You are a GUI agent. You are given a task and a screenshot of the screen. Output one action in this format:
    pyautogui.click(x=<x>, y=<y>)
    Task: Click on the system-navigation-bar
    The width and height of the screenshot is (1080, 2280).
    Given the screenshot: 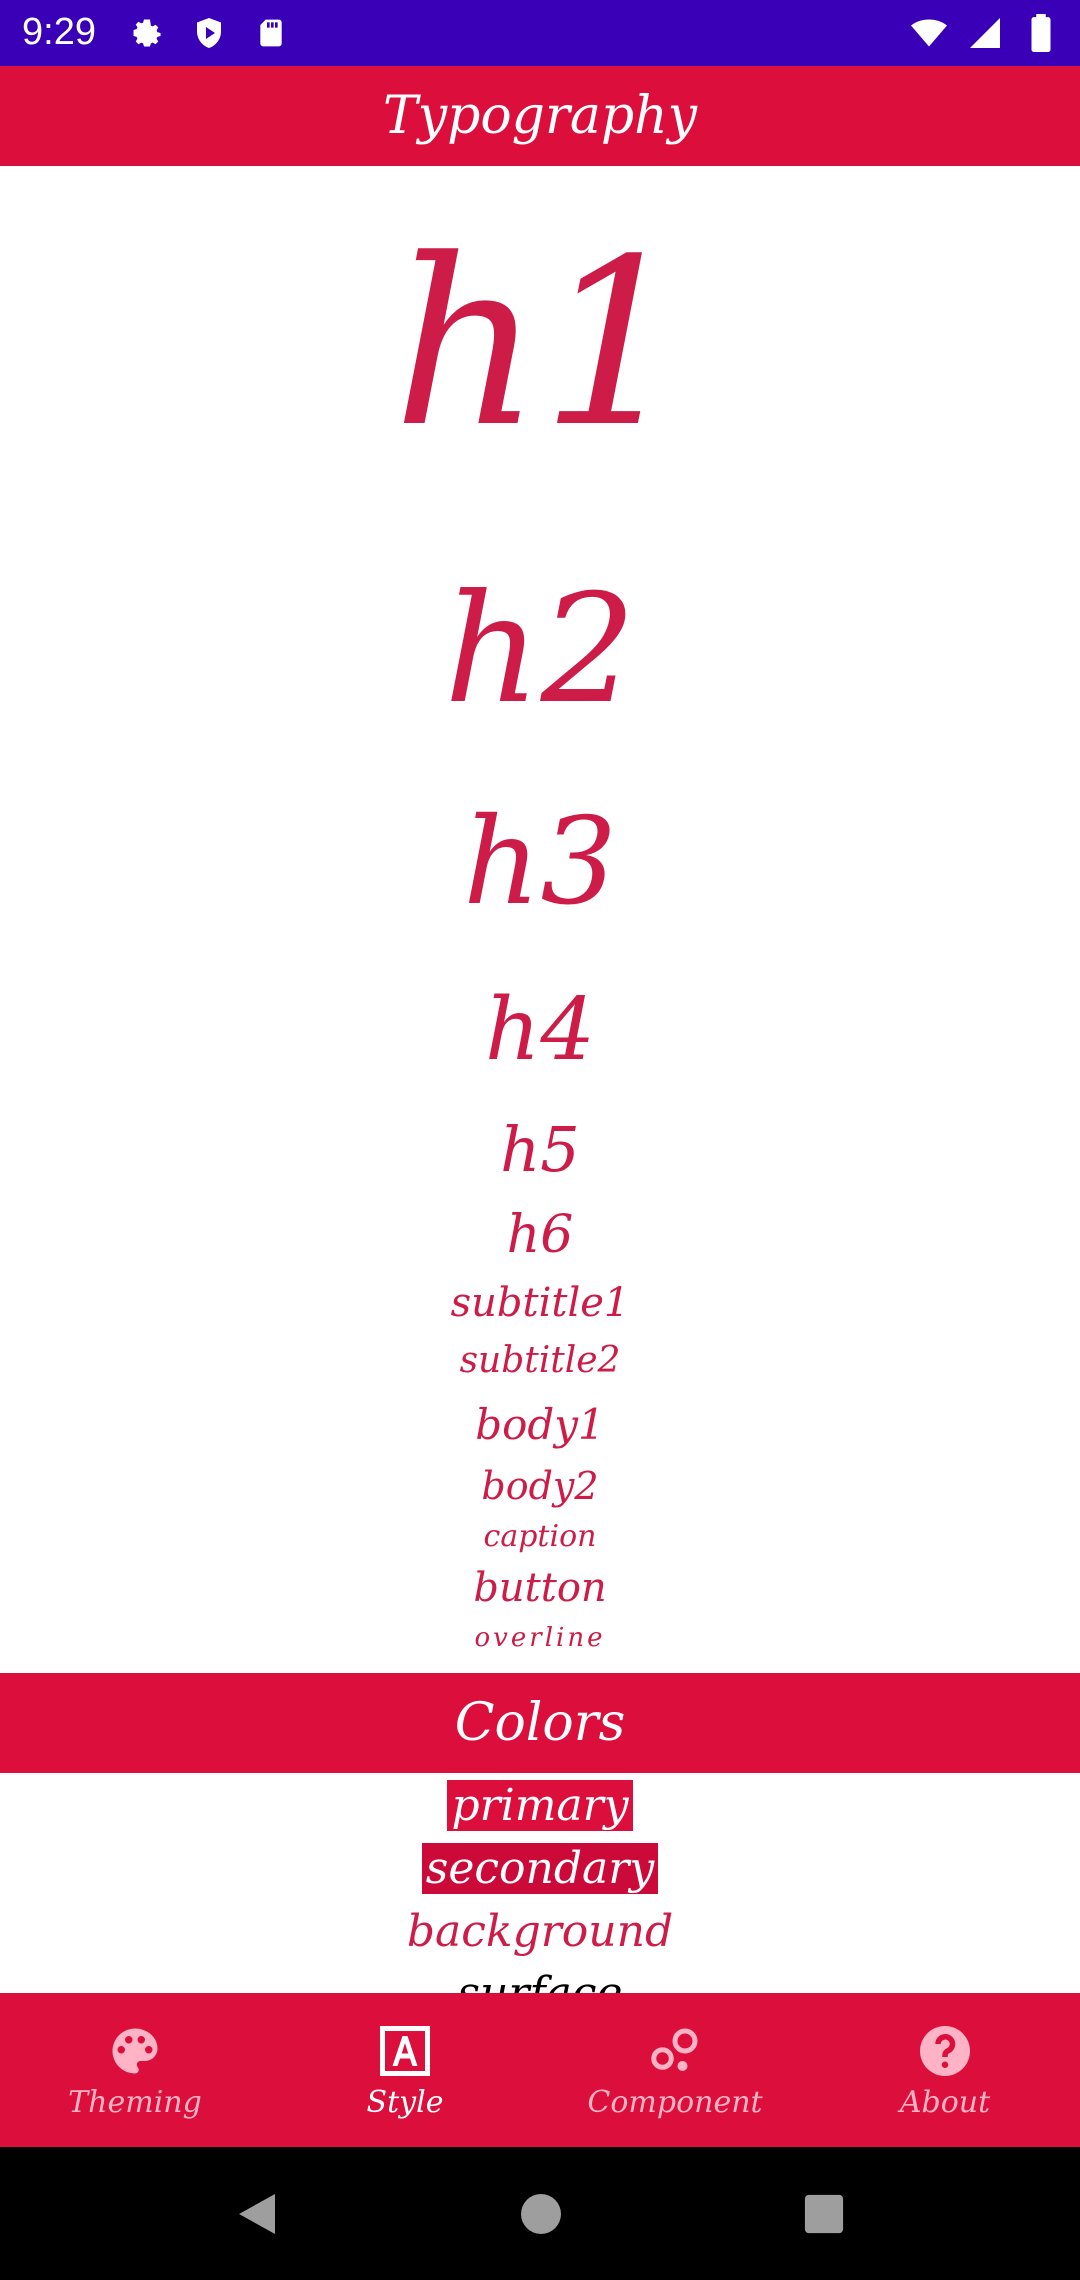 What is the action you would take?
    pyautogui.click(x=540, y=2213)
    